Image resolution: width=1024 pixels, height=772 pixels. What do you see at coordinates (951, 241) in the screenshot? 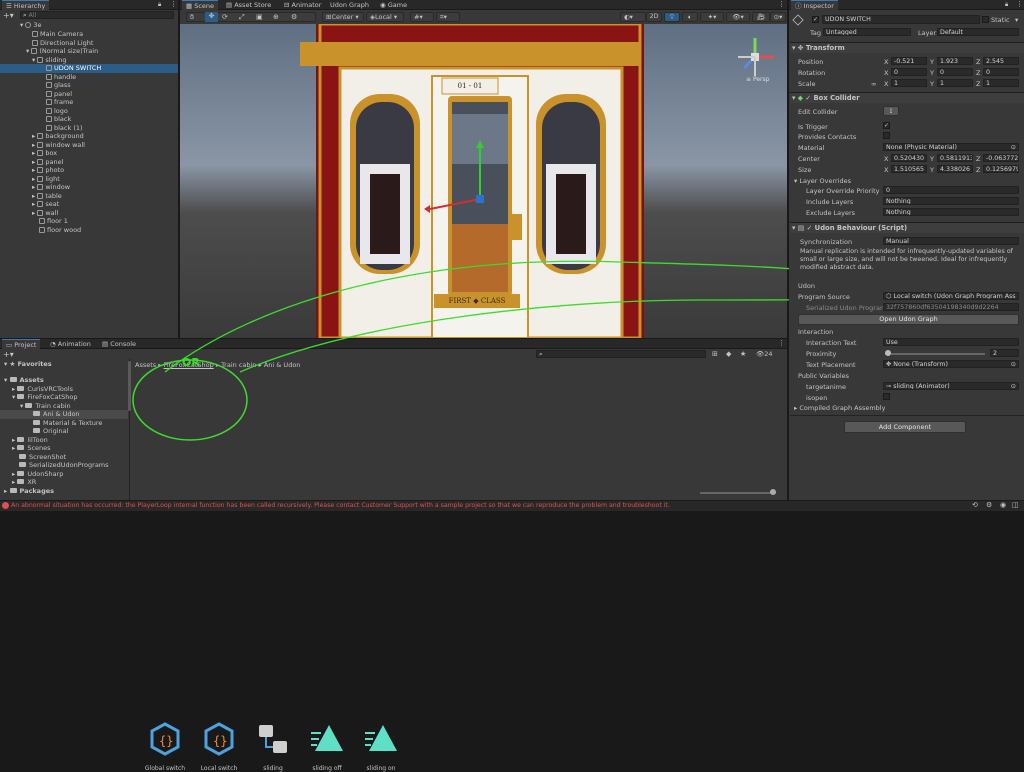
I see `synchronization-dropdown: Manual` at bounding box center [951, 241].